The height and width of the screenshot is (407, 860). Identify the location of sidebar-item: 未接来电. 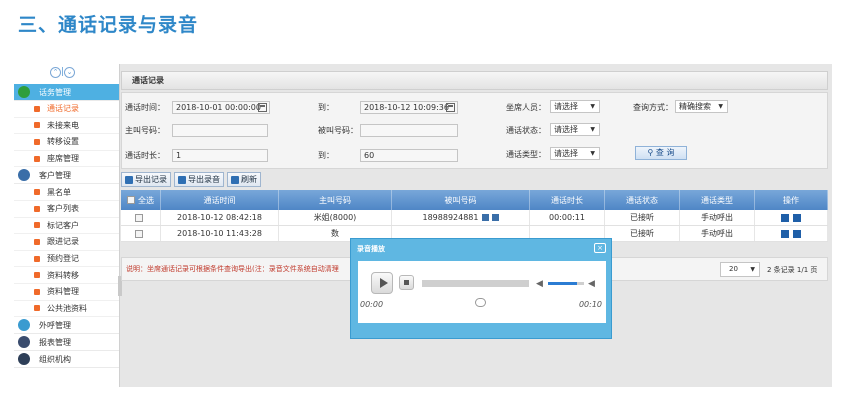
(66, 126).